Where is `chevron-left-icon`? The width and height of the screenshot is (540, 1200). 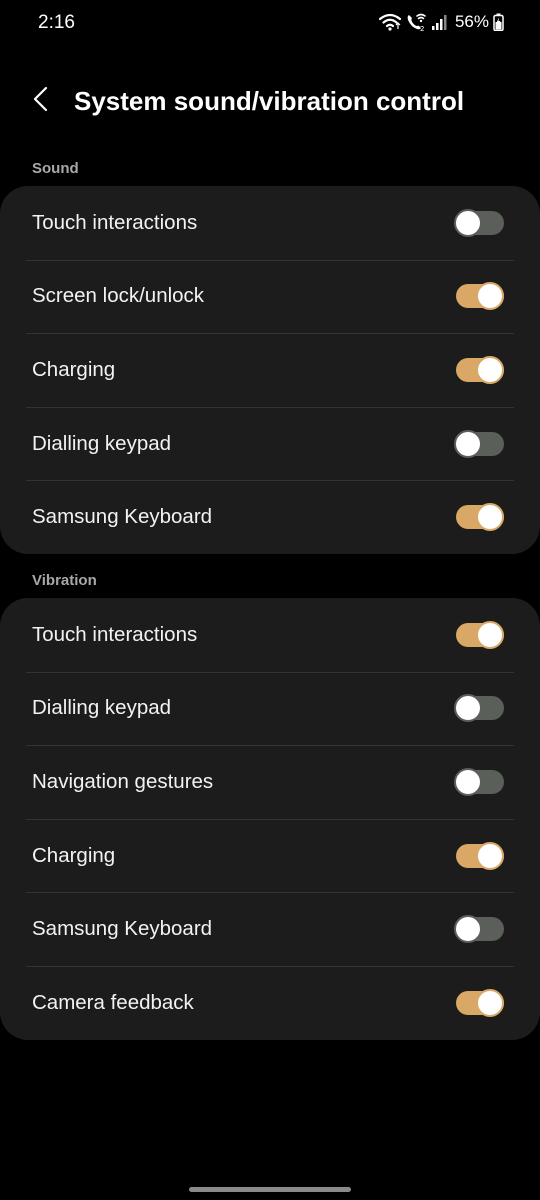
chevron-left-icon is located at coordinates (41, 101).